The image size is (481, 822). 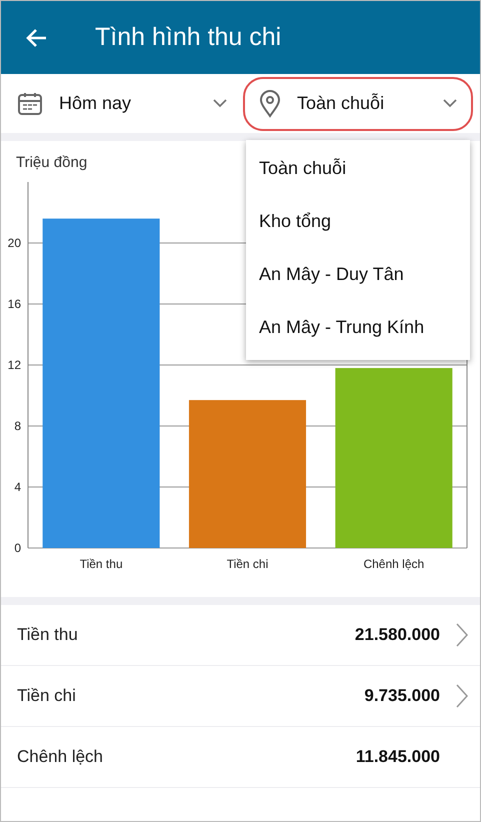 I want to click on category-label: Tiền chi, so click(x=247, y=564).